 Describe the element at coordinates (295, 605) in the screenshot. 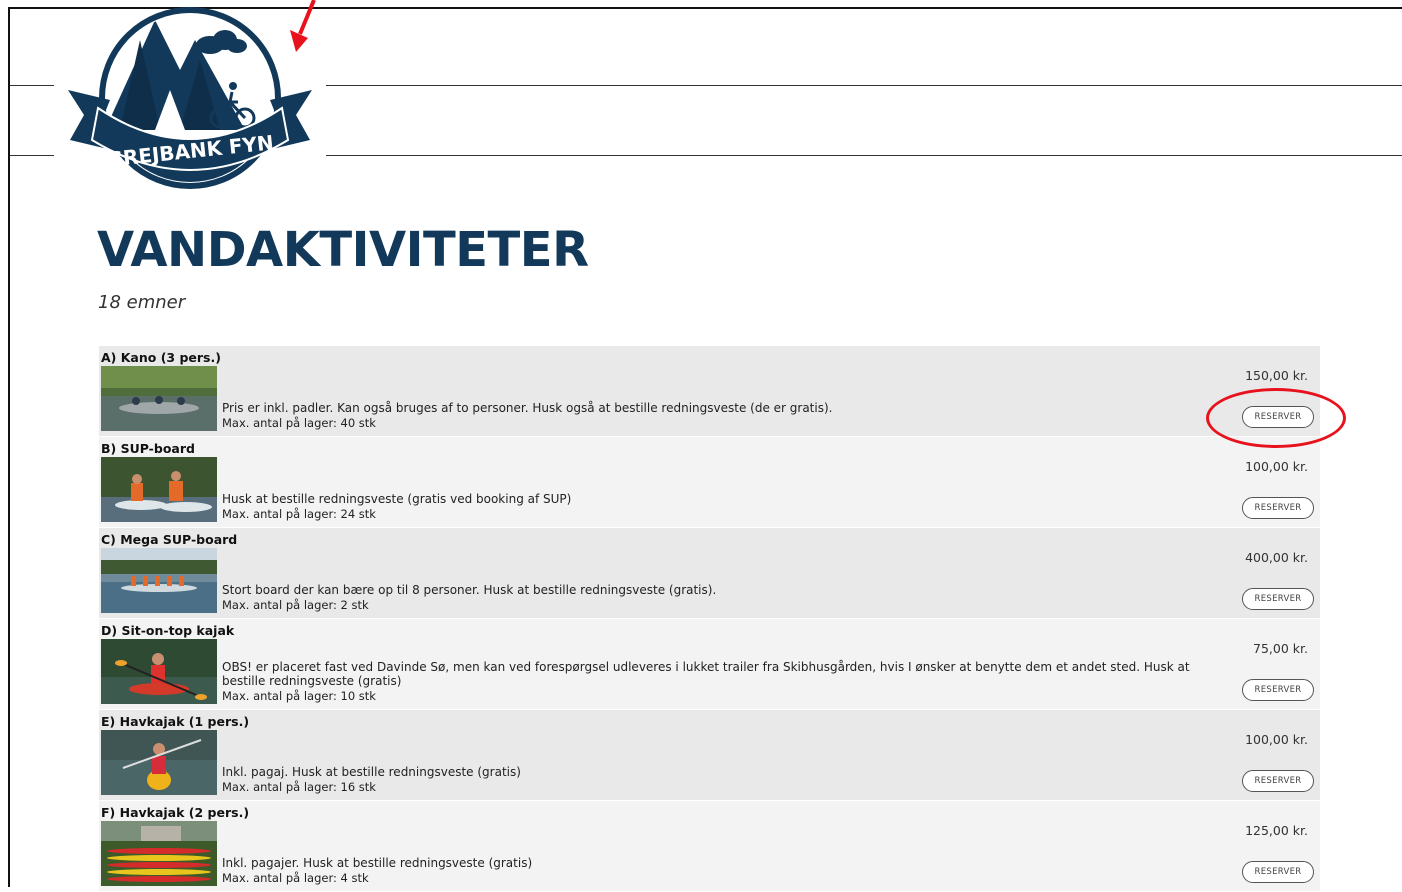

I see `stock-info: Max. antal på lager: 2 stk` at that location.